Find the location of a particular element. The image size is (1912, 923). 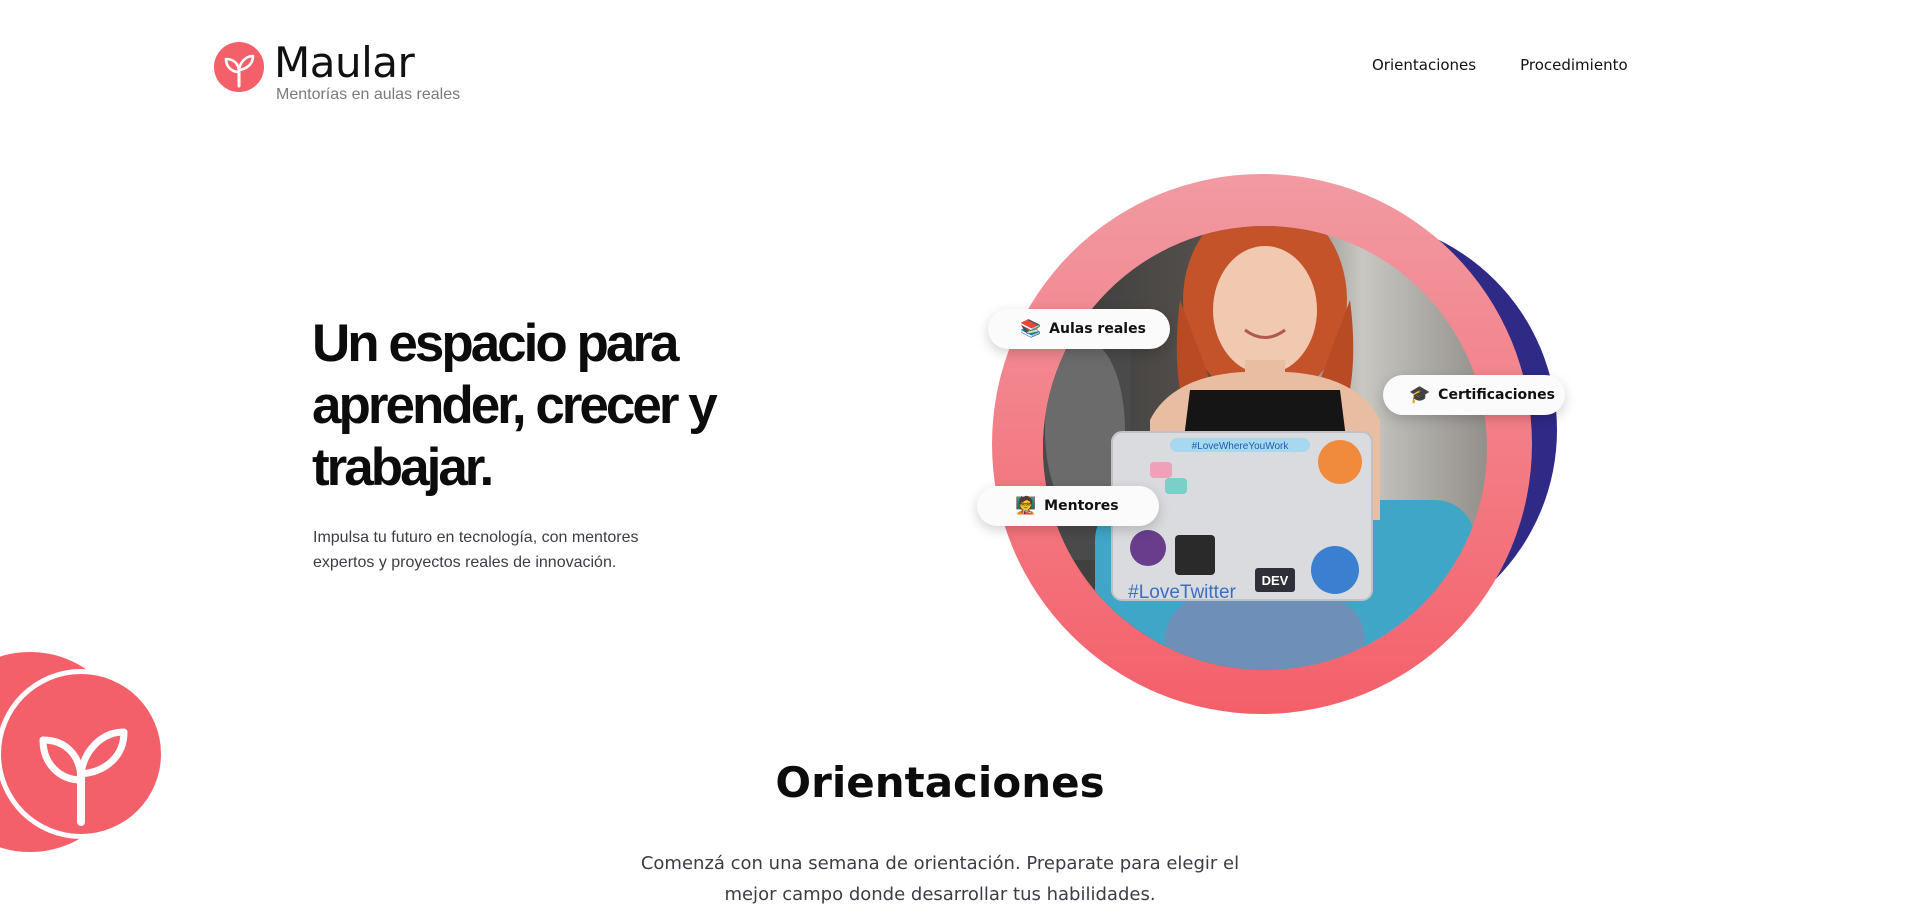

teacher-icon: 🧑‍🏫 is located at coordinates (1026, 506).